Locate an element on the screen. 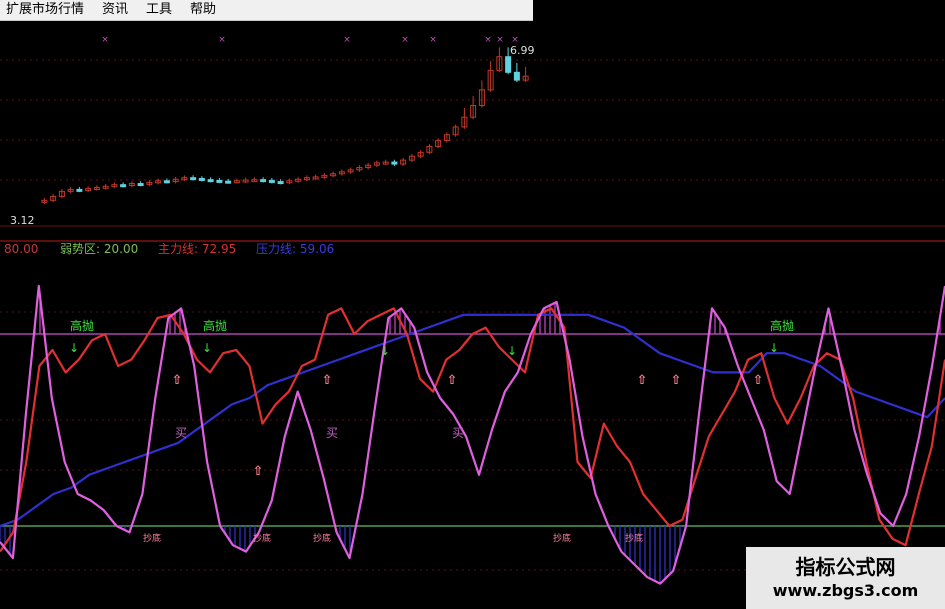 The height and width of the screenshot is (609, 945). indicator-legend-item: 80.00 is located at coordinates (21, 249).